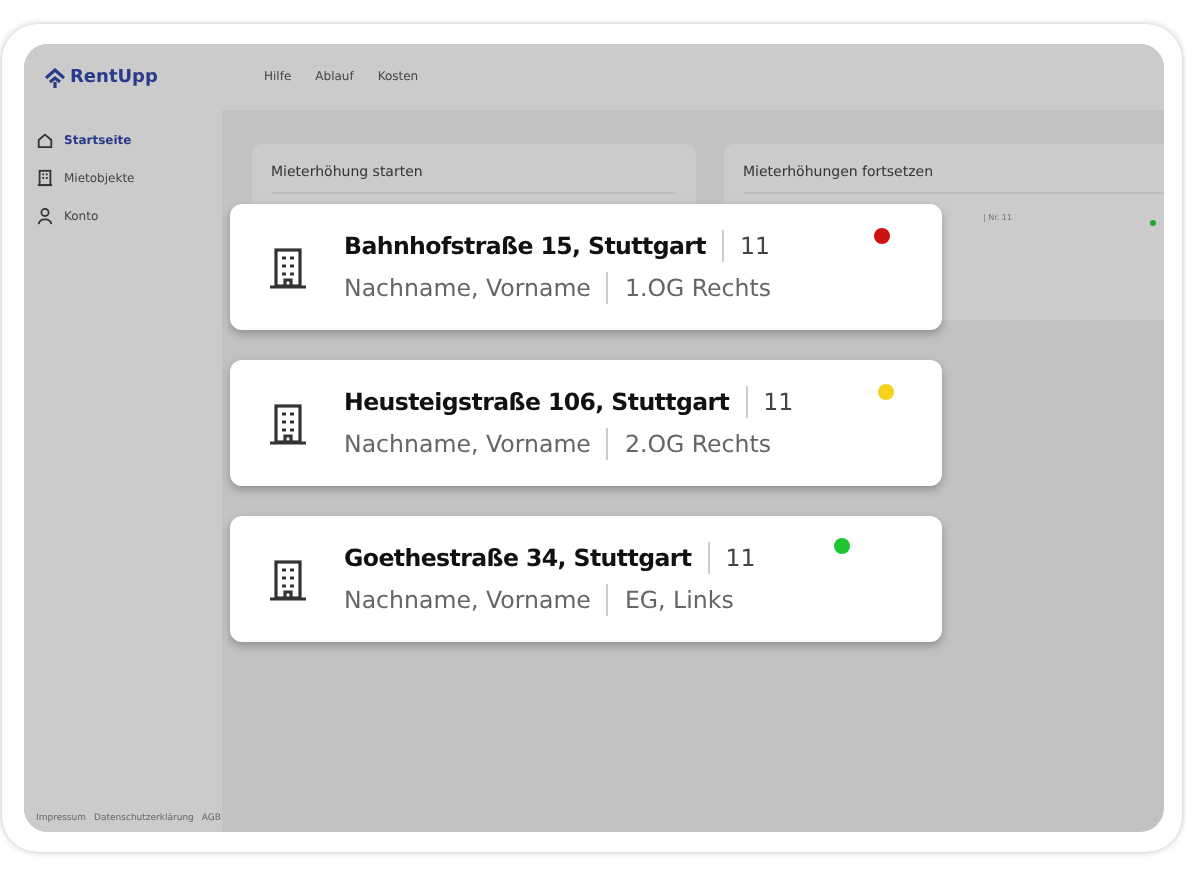 Image resolution: width=1186 pixels, height=880 pixels. What do you see at coordinates (518, 558) in the screenshot?
I see `property-address: Goethestraße 34, Stuttgart` at bounding box center [518, 558].